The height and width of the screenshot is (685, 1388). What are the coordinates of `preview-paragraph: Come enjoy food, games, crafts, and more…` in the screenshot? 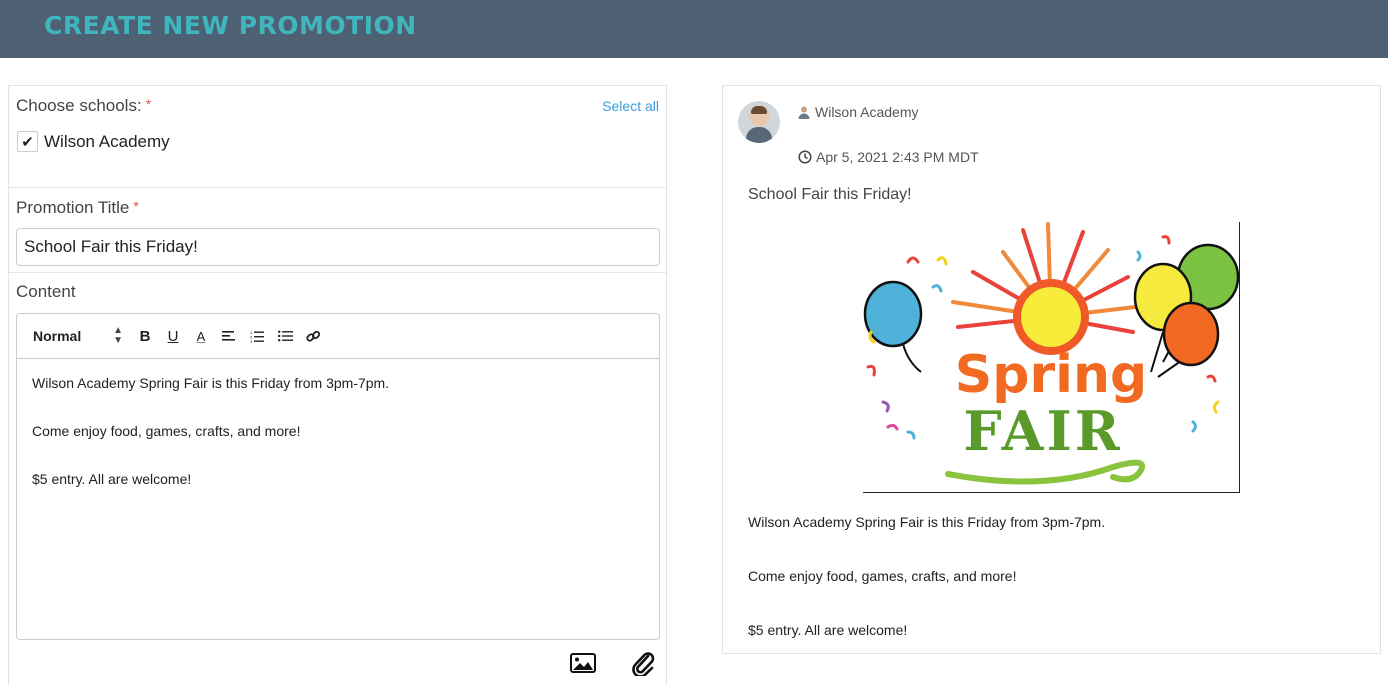 It's located at (882, 576).